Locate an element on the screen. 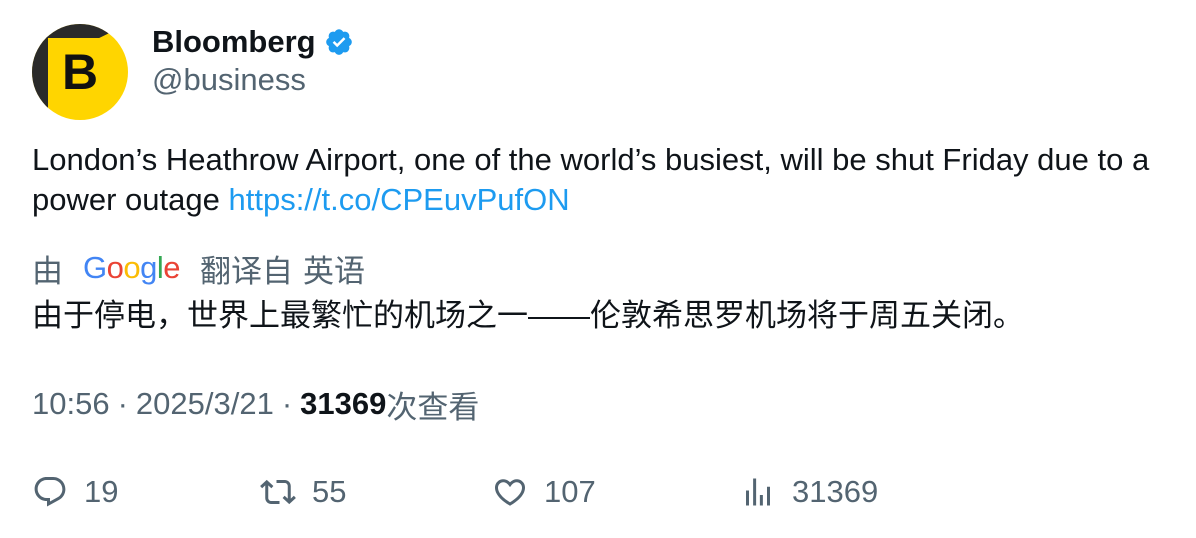 The height and width of the screenshot is (538, 1196). retweet-count: 55 is located at coordinates (329, 491).